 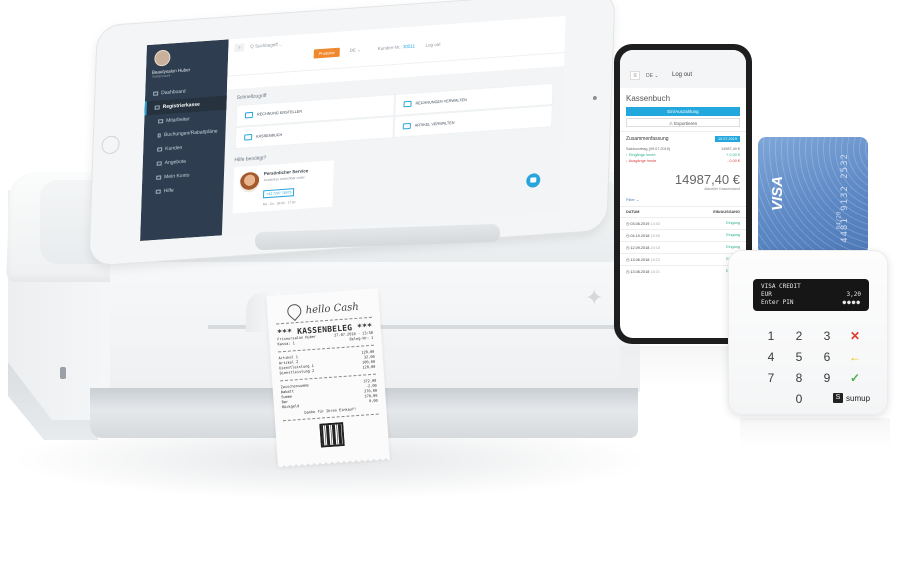 What do you see at coordinates (369, 367) in the screenshot?
I see `item-price: 120,00` at bounding box center [369, 367].